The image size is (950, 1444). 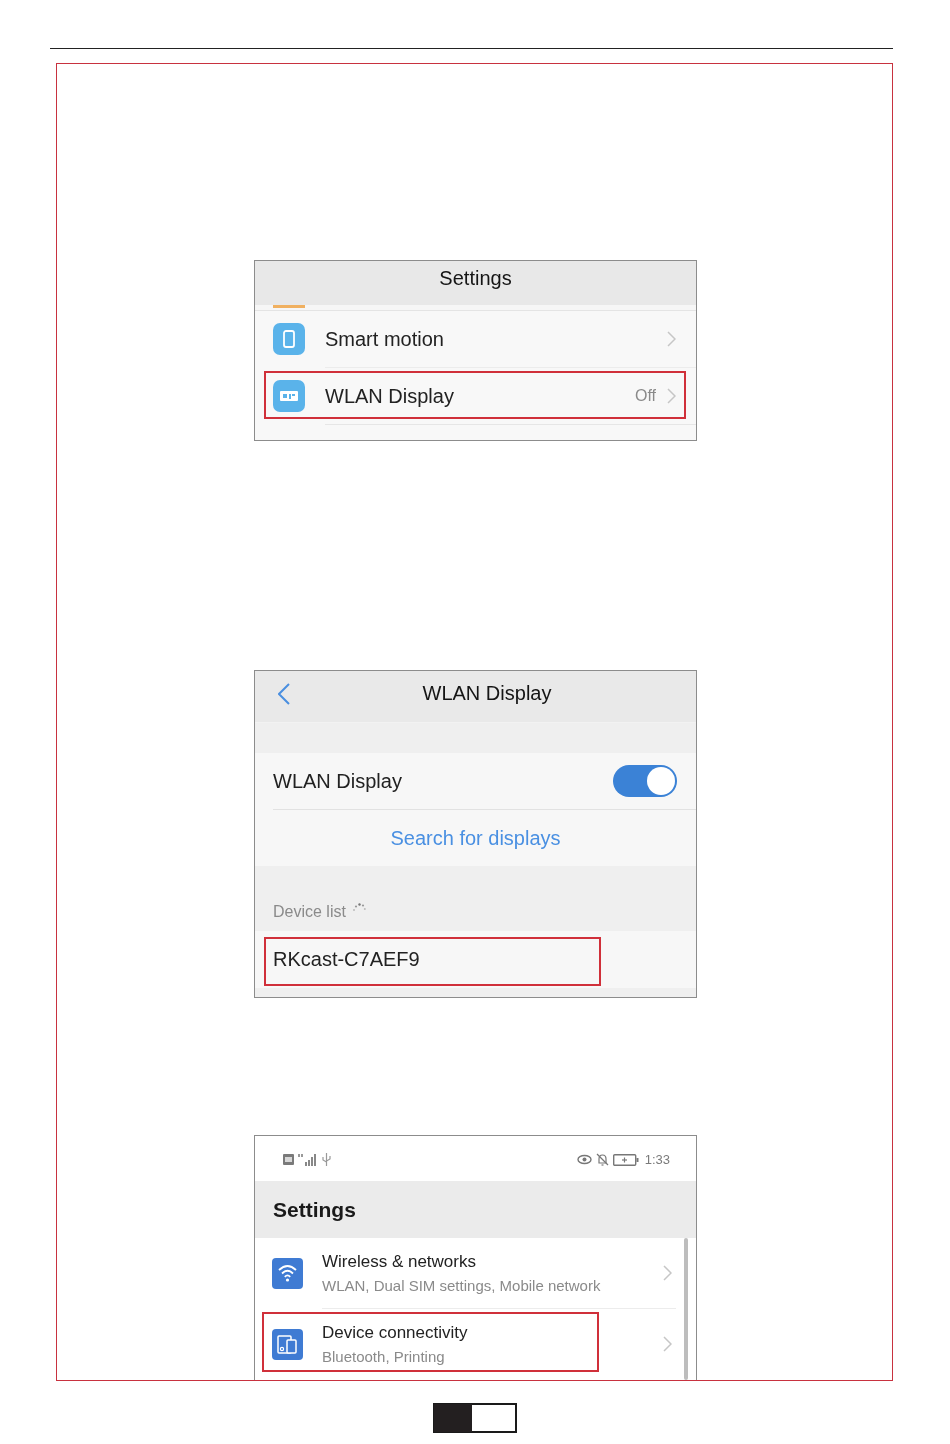 What do you see at coordinates (287, 1344) in the screenshot?
I see `devices-icon` at bounding box center [287, 1344].